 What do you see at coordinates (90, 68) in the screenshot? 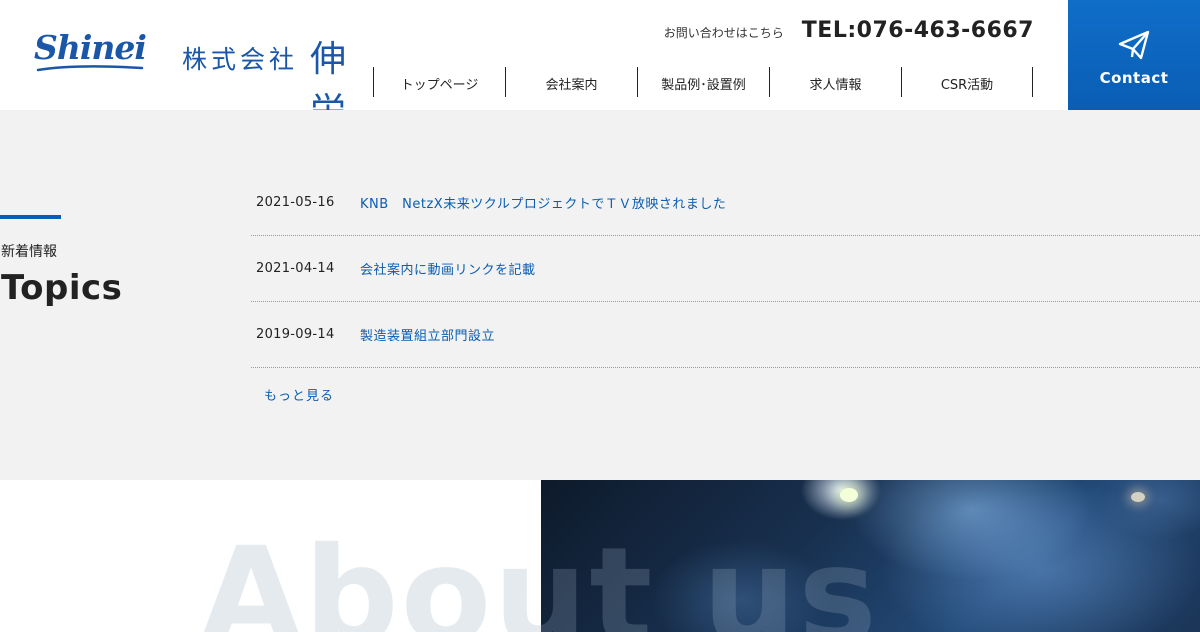
I see `logo-swoosh-icon` at bounding box center [90, 68].